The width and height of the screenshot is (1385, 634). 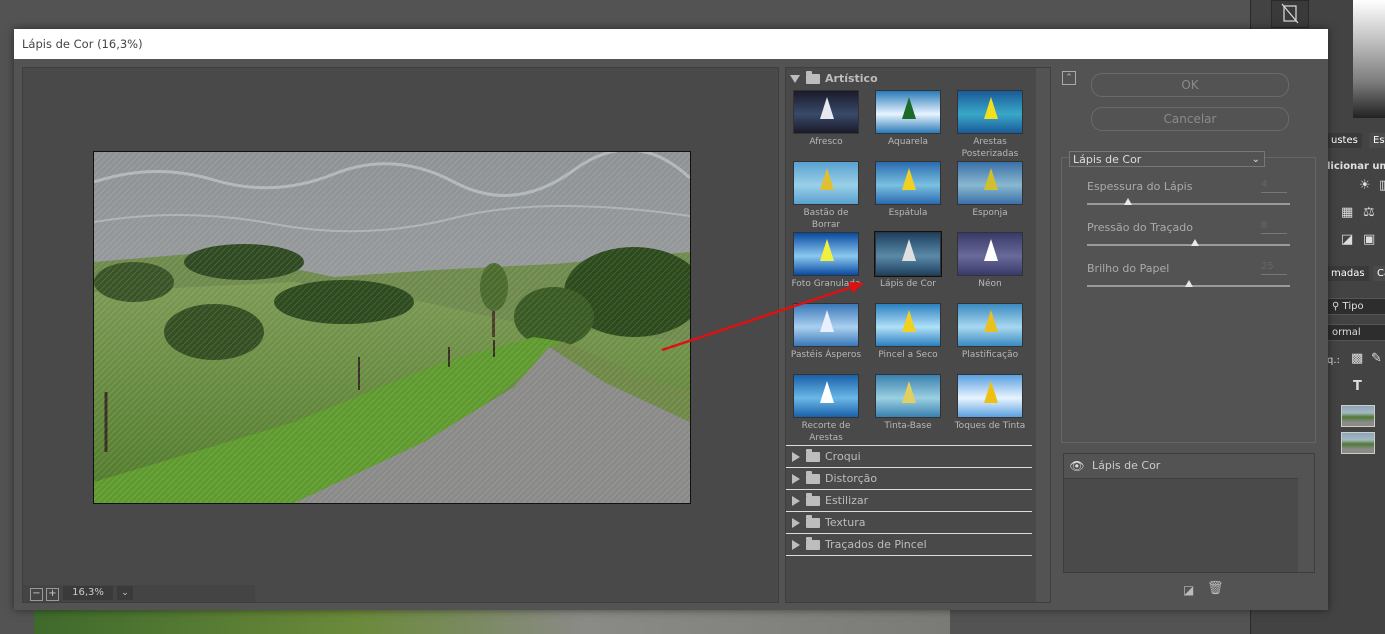 What do you see at coordinates (1376, 358) in the screenshot?
I see `lock-brush-icon: ✎` at bounding box center [1376, 358].